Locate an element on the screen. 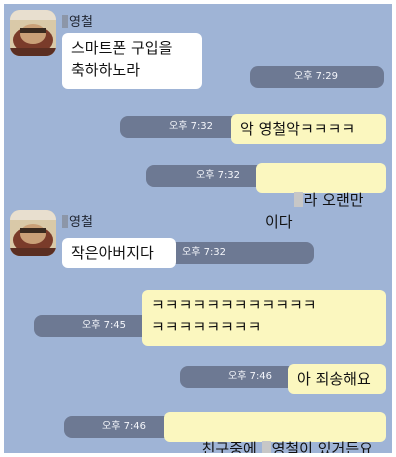  message-text: 친구중에 is located at coordinates (231, 446).